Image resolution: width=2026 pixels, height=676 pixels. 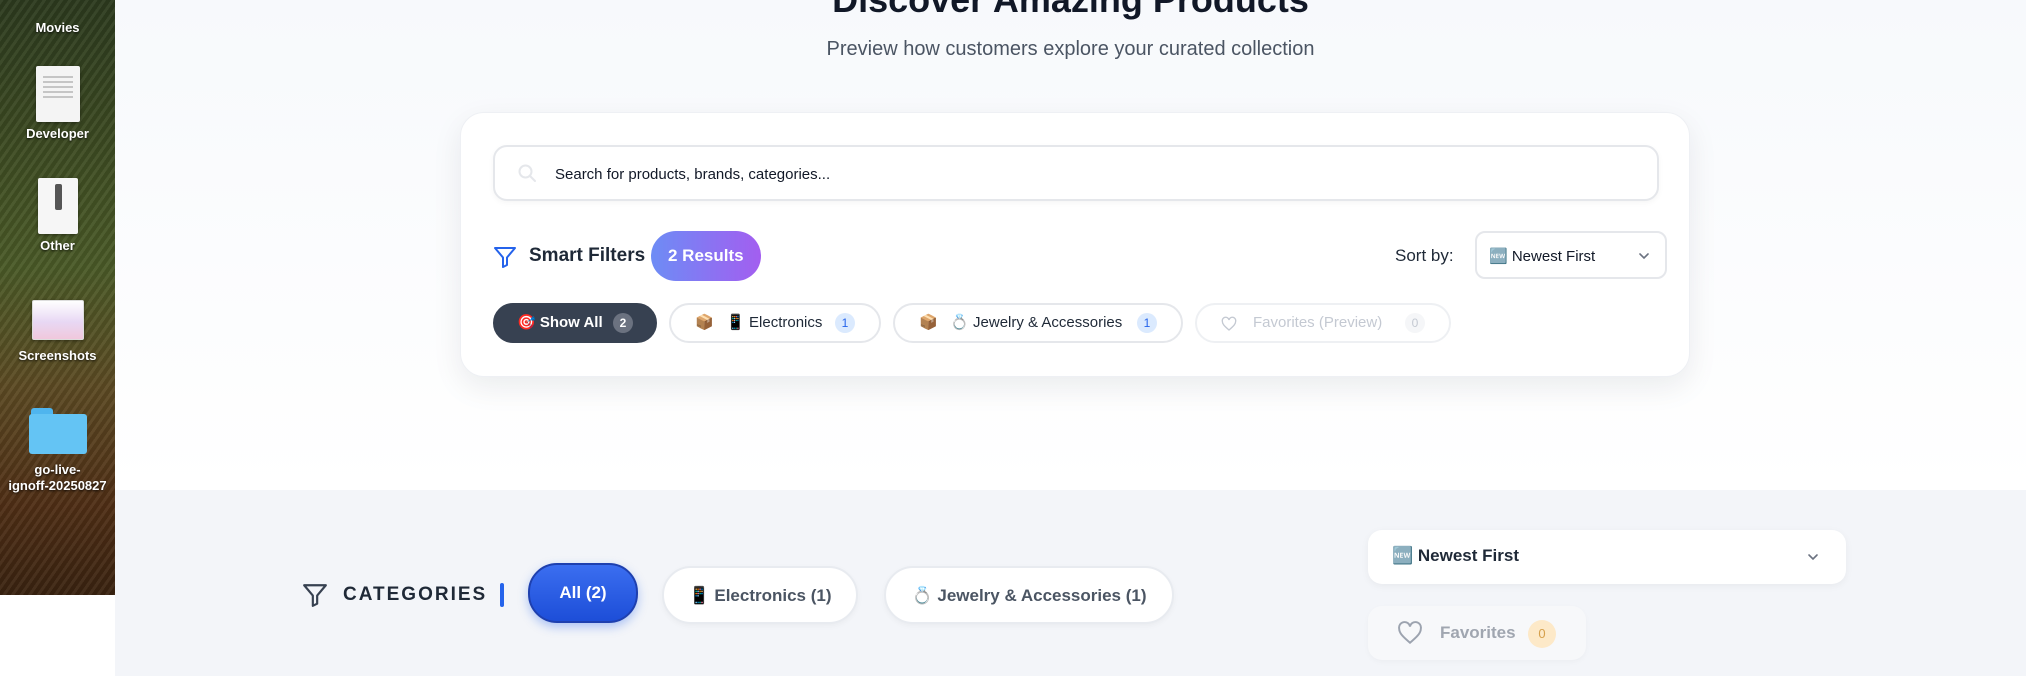 I want to click on folder-icon, so click(x=57, y=431).